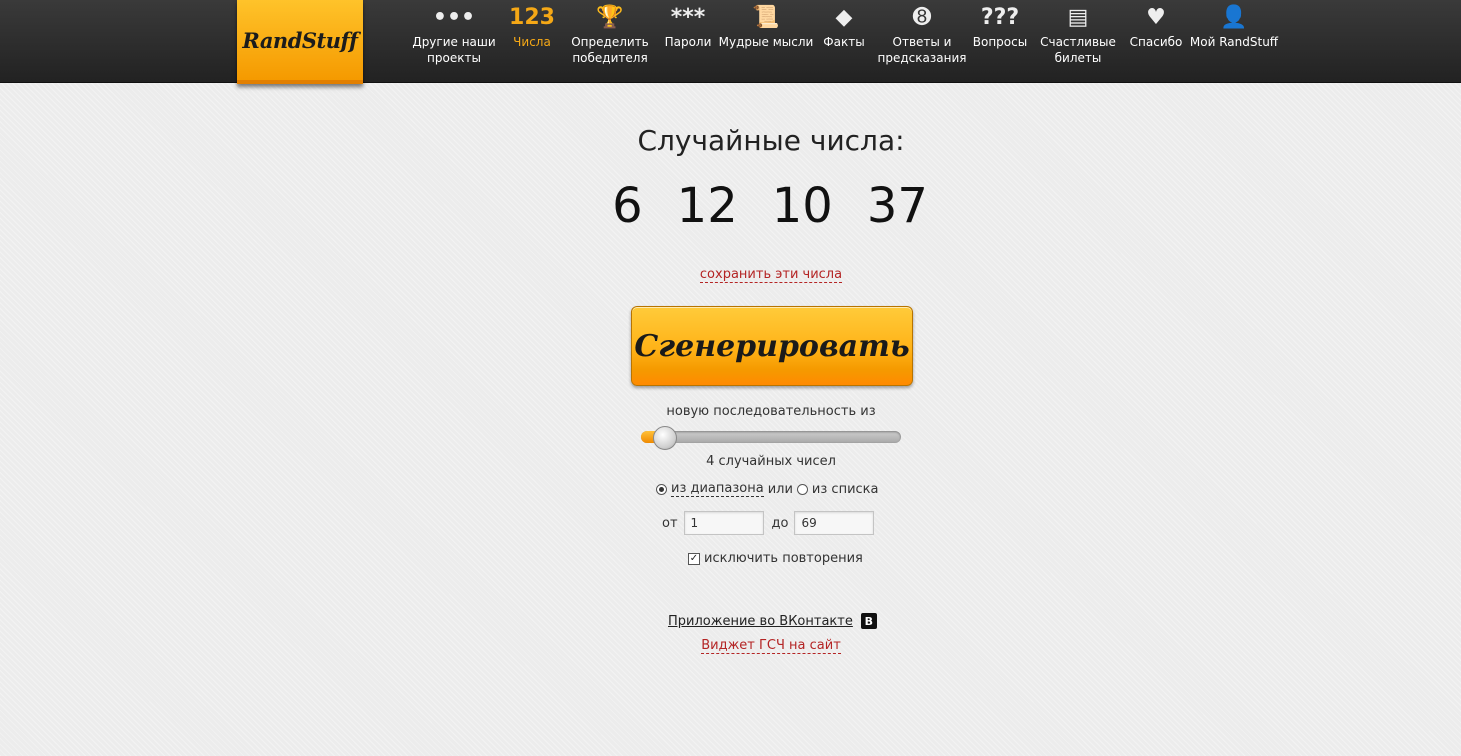 This screenshot has width=1461, height=756. What do you see at coordinates (707, 206) in the screenshot?
I see `result-number: 12` at bounding box center [707, 206].